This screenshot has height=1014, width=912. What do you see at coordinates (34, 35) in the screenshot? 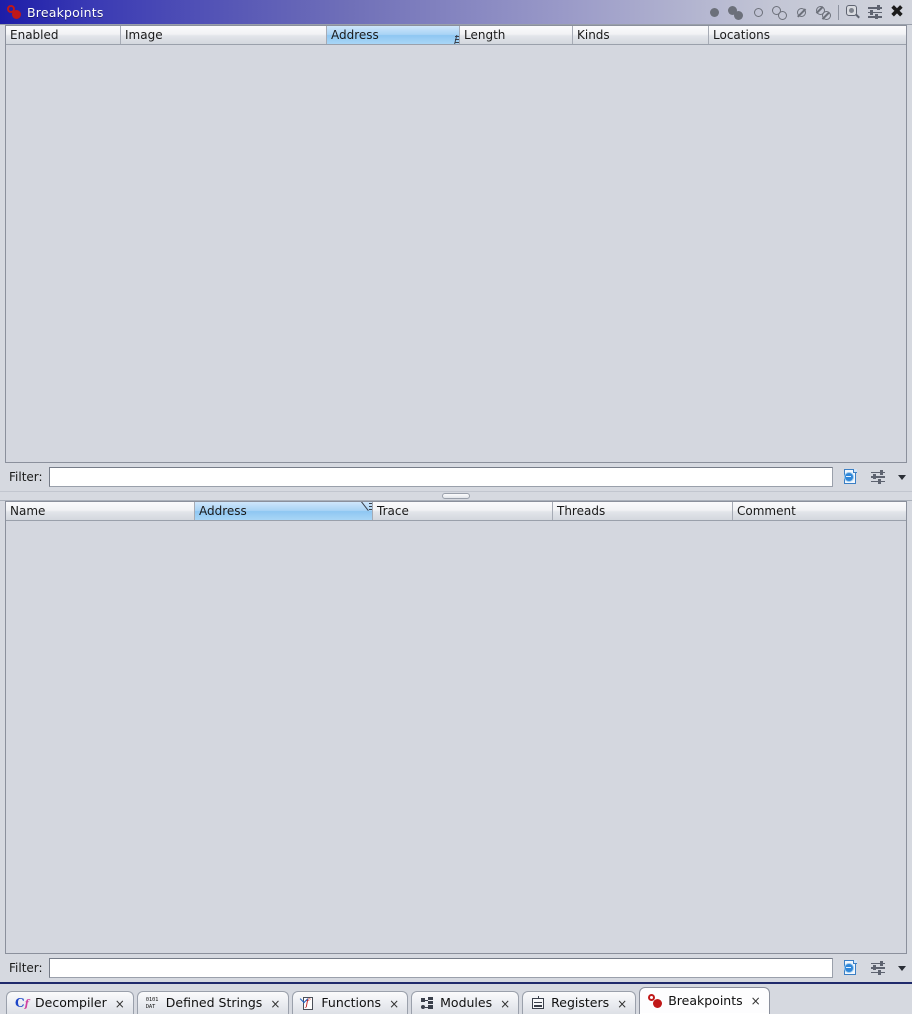
I see `column-label: Enabled` at bounding box center [34, 35].